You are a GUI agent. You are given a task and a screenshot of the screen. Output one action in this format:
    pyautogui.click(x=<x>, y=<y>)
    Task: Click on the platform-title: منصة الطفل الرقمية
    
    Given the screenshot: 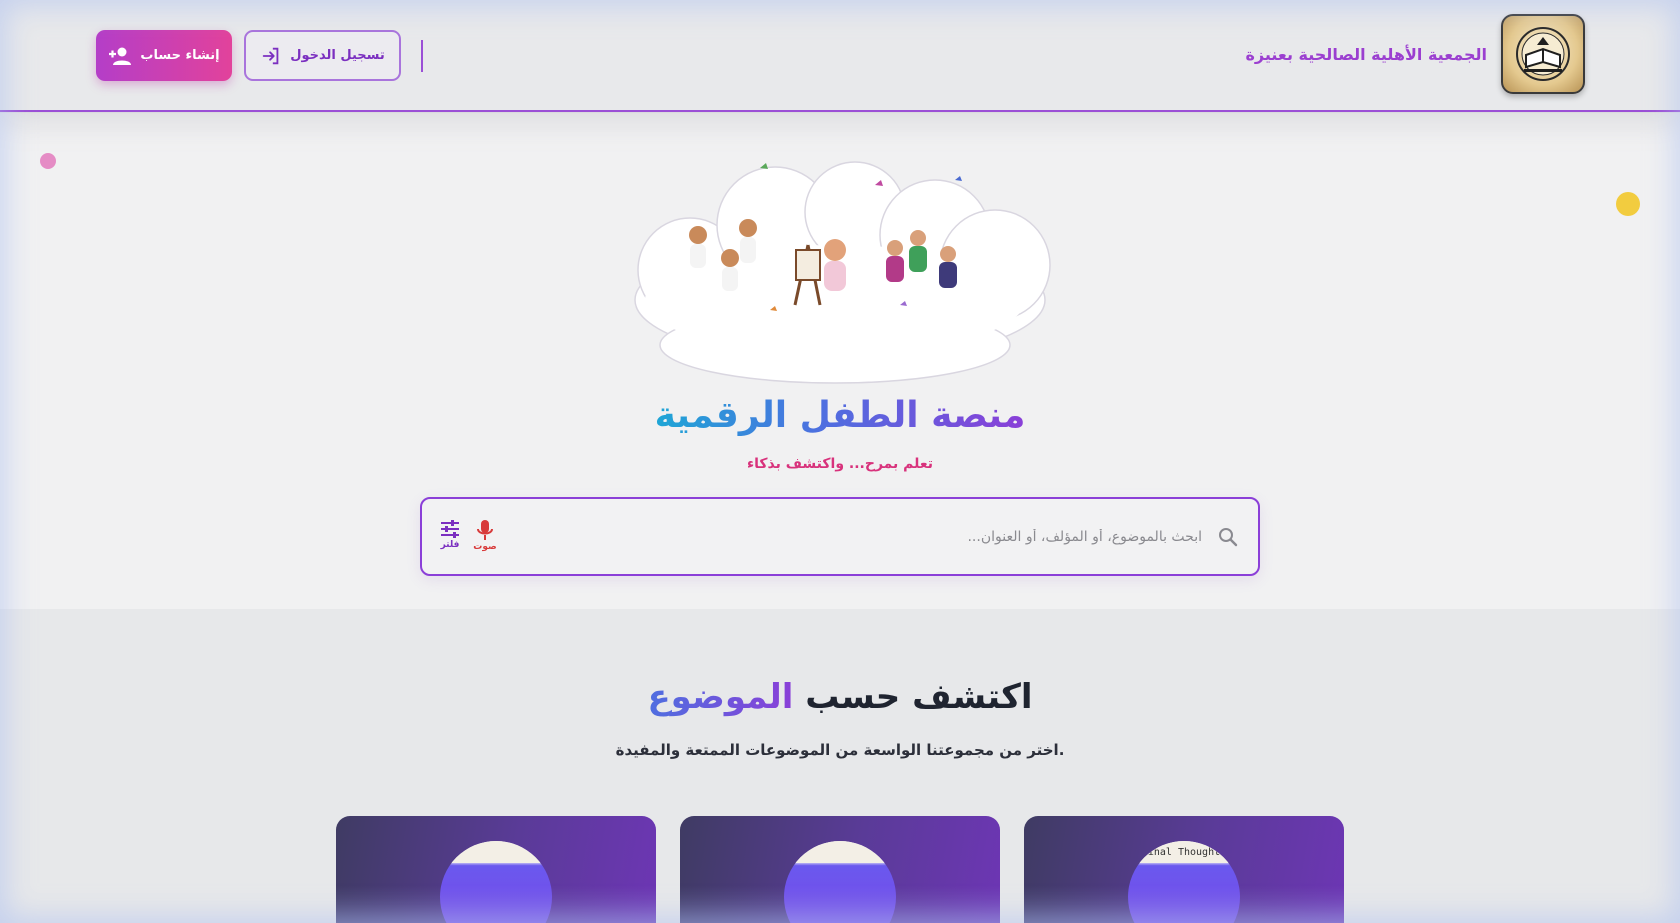 What is the action you would take?
    pyautogui.click(x=840, y=416)
    